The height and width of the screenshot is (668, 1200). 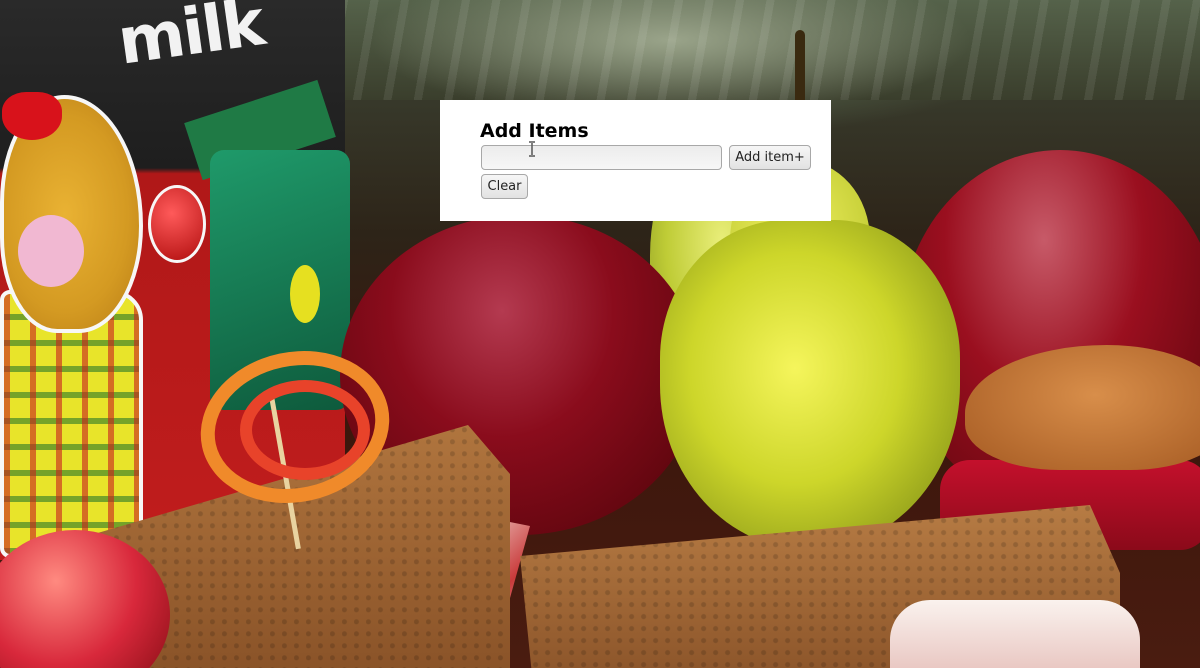 What do you see at coordinates (534, 131) in the screenshot?
I see `panel-title: Add Items` at bounding box center [534, 131].